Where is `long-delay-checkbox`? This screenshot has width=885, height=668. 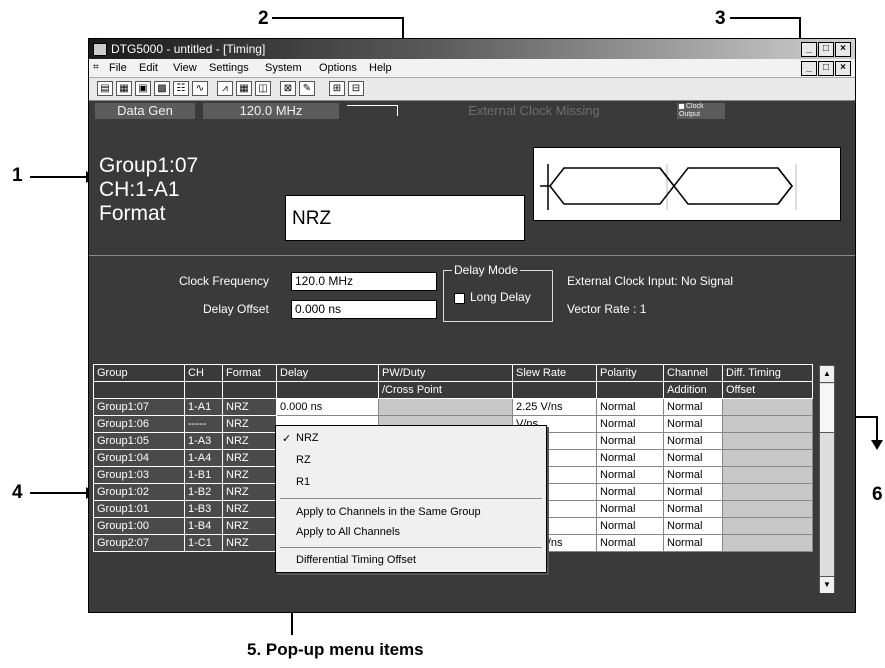 long-delay-checkbox is located at coordinates (459, 298).